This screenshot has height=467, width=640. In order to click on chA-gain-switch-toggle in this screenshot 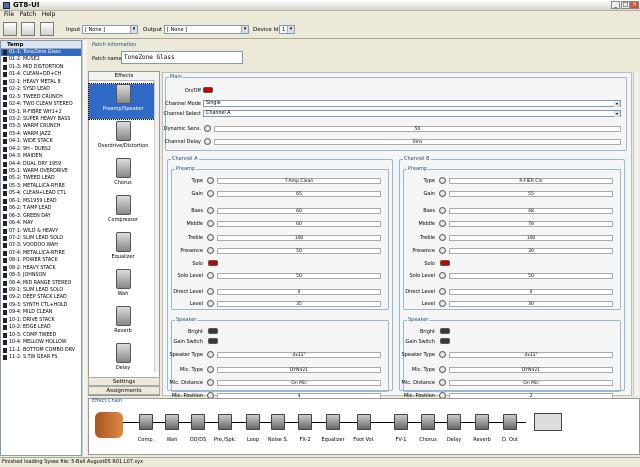, I will do `click(213, 341)`.